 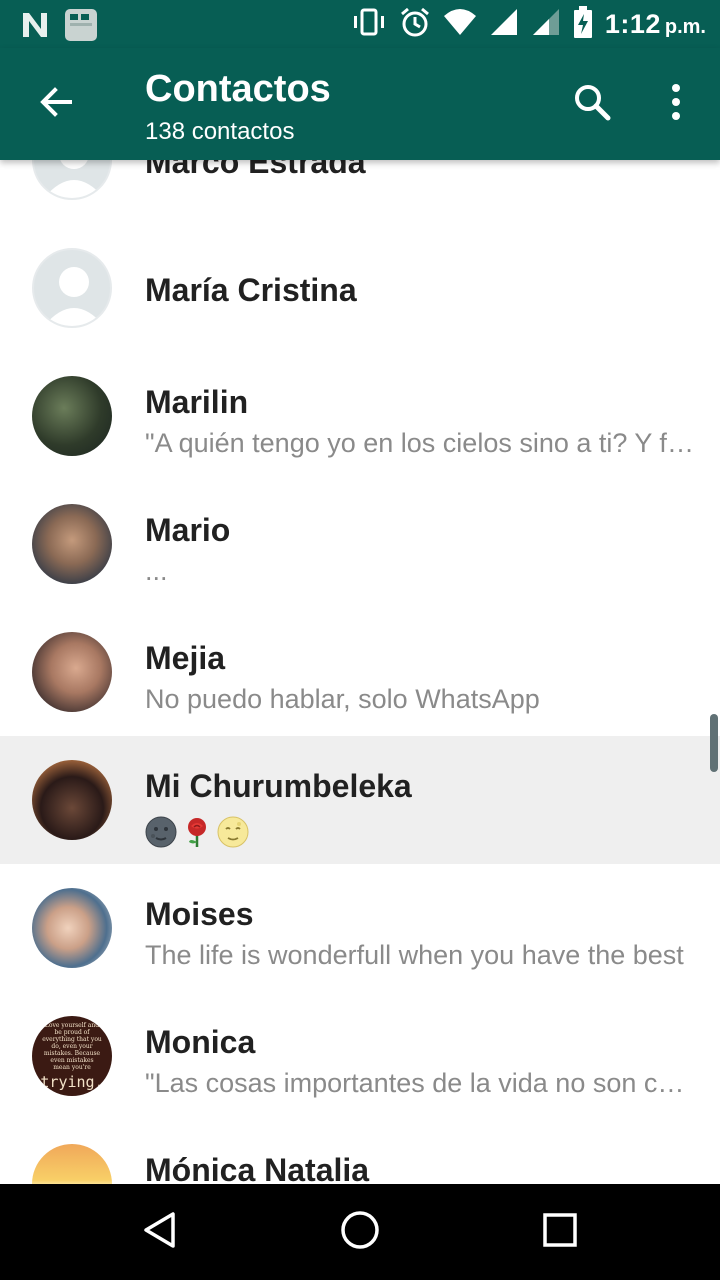 I want to click on nav-recents-button, so click(x=560, y=1232).